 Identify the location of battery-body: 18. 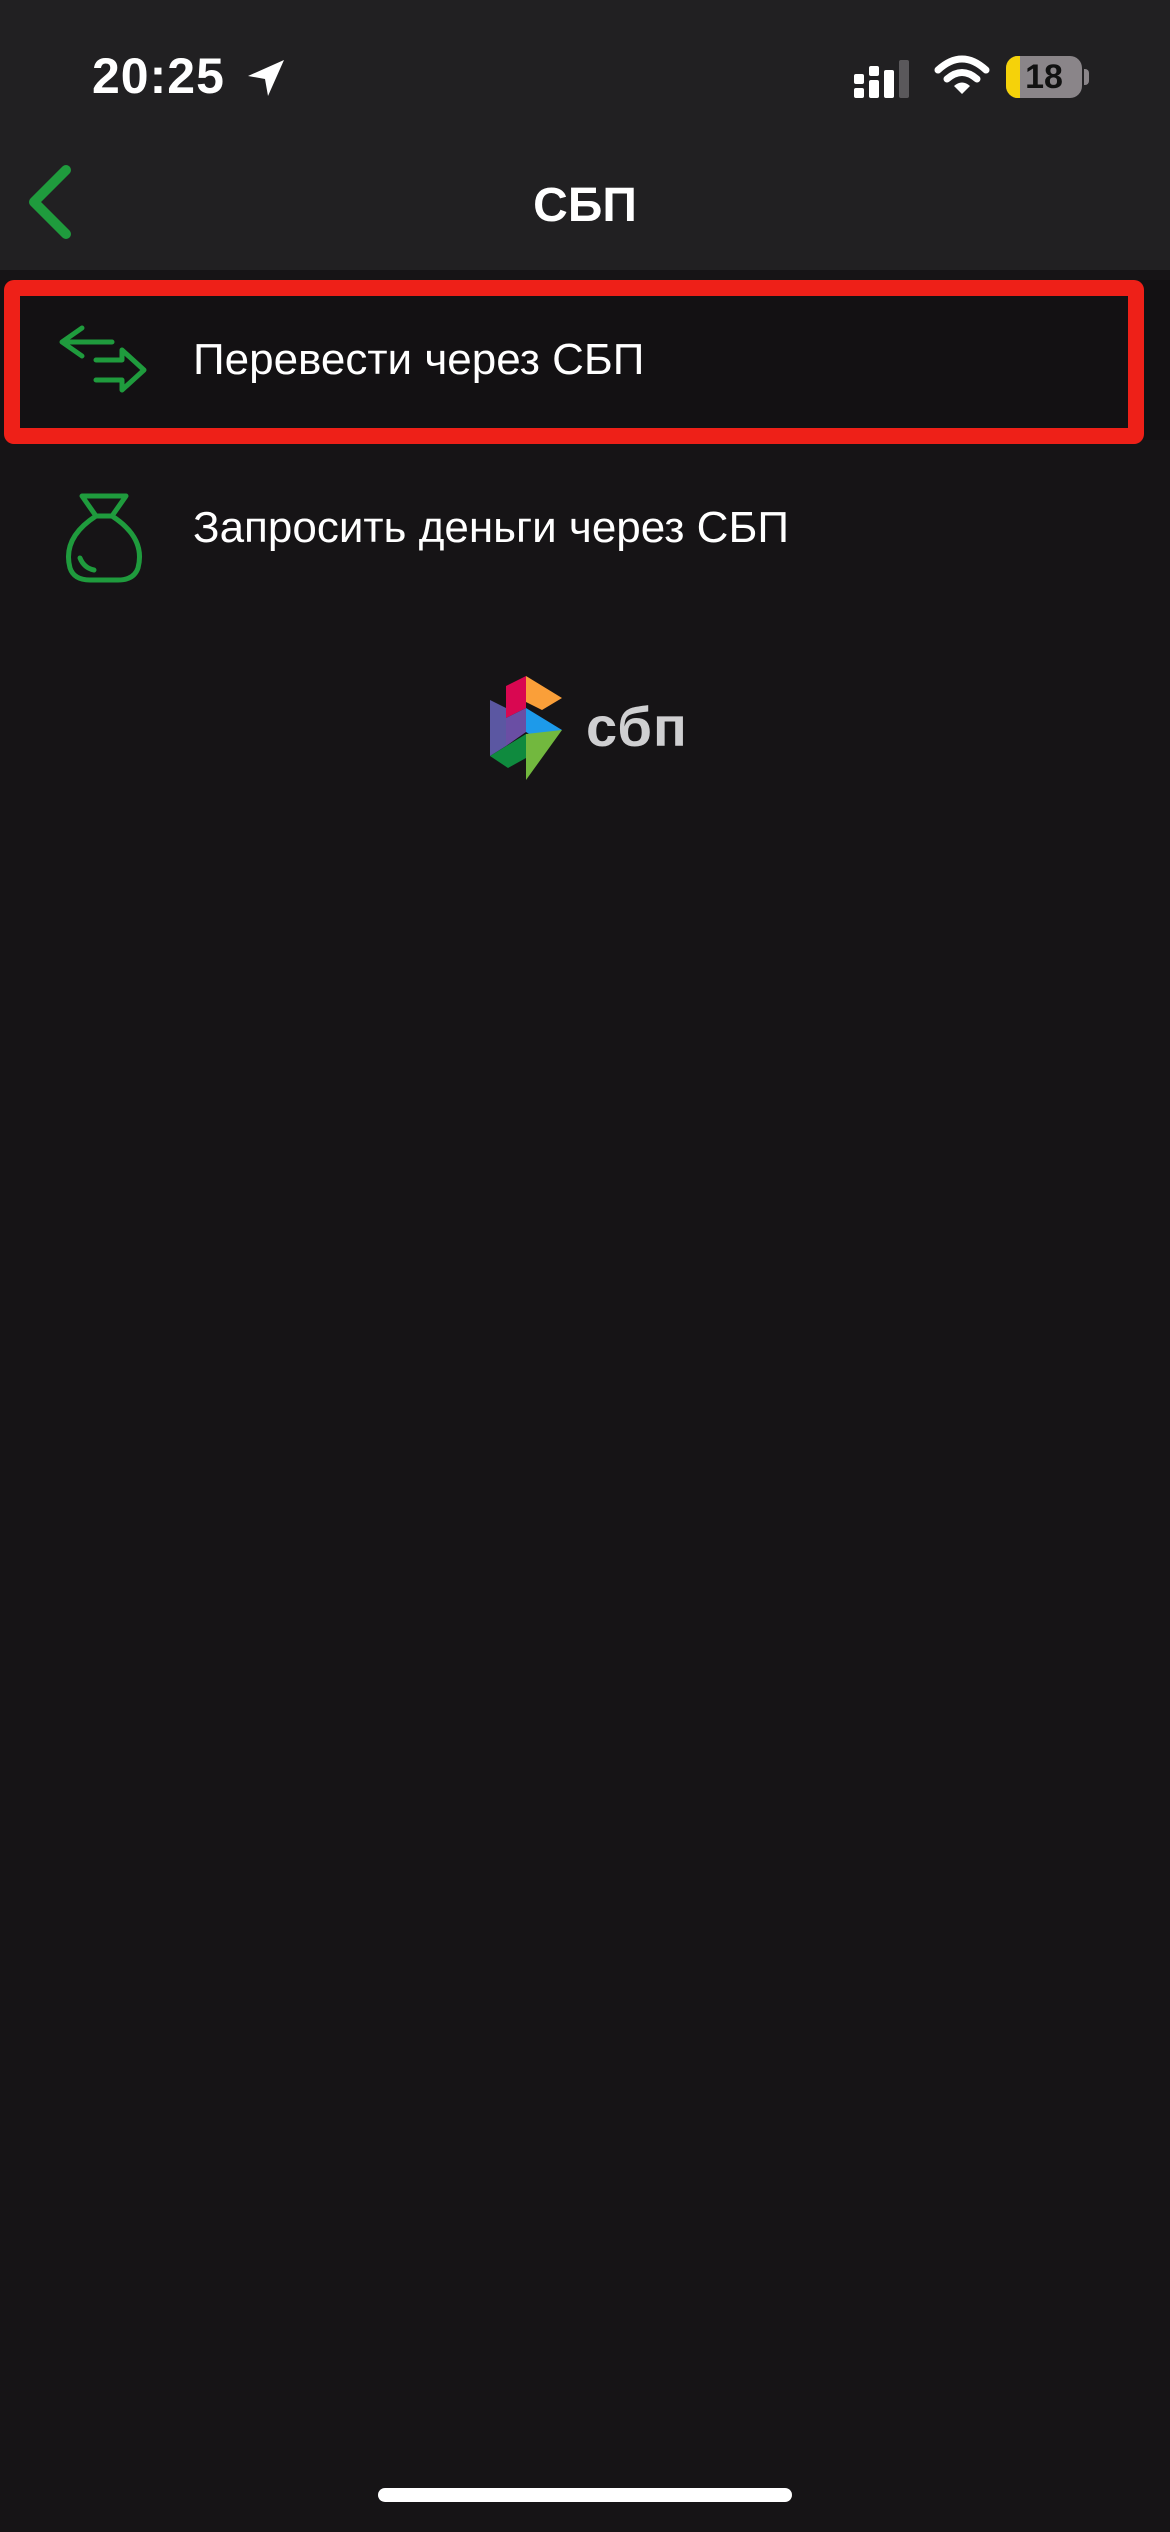
(1044, 77).